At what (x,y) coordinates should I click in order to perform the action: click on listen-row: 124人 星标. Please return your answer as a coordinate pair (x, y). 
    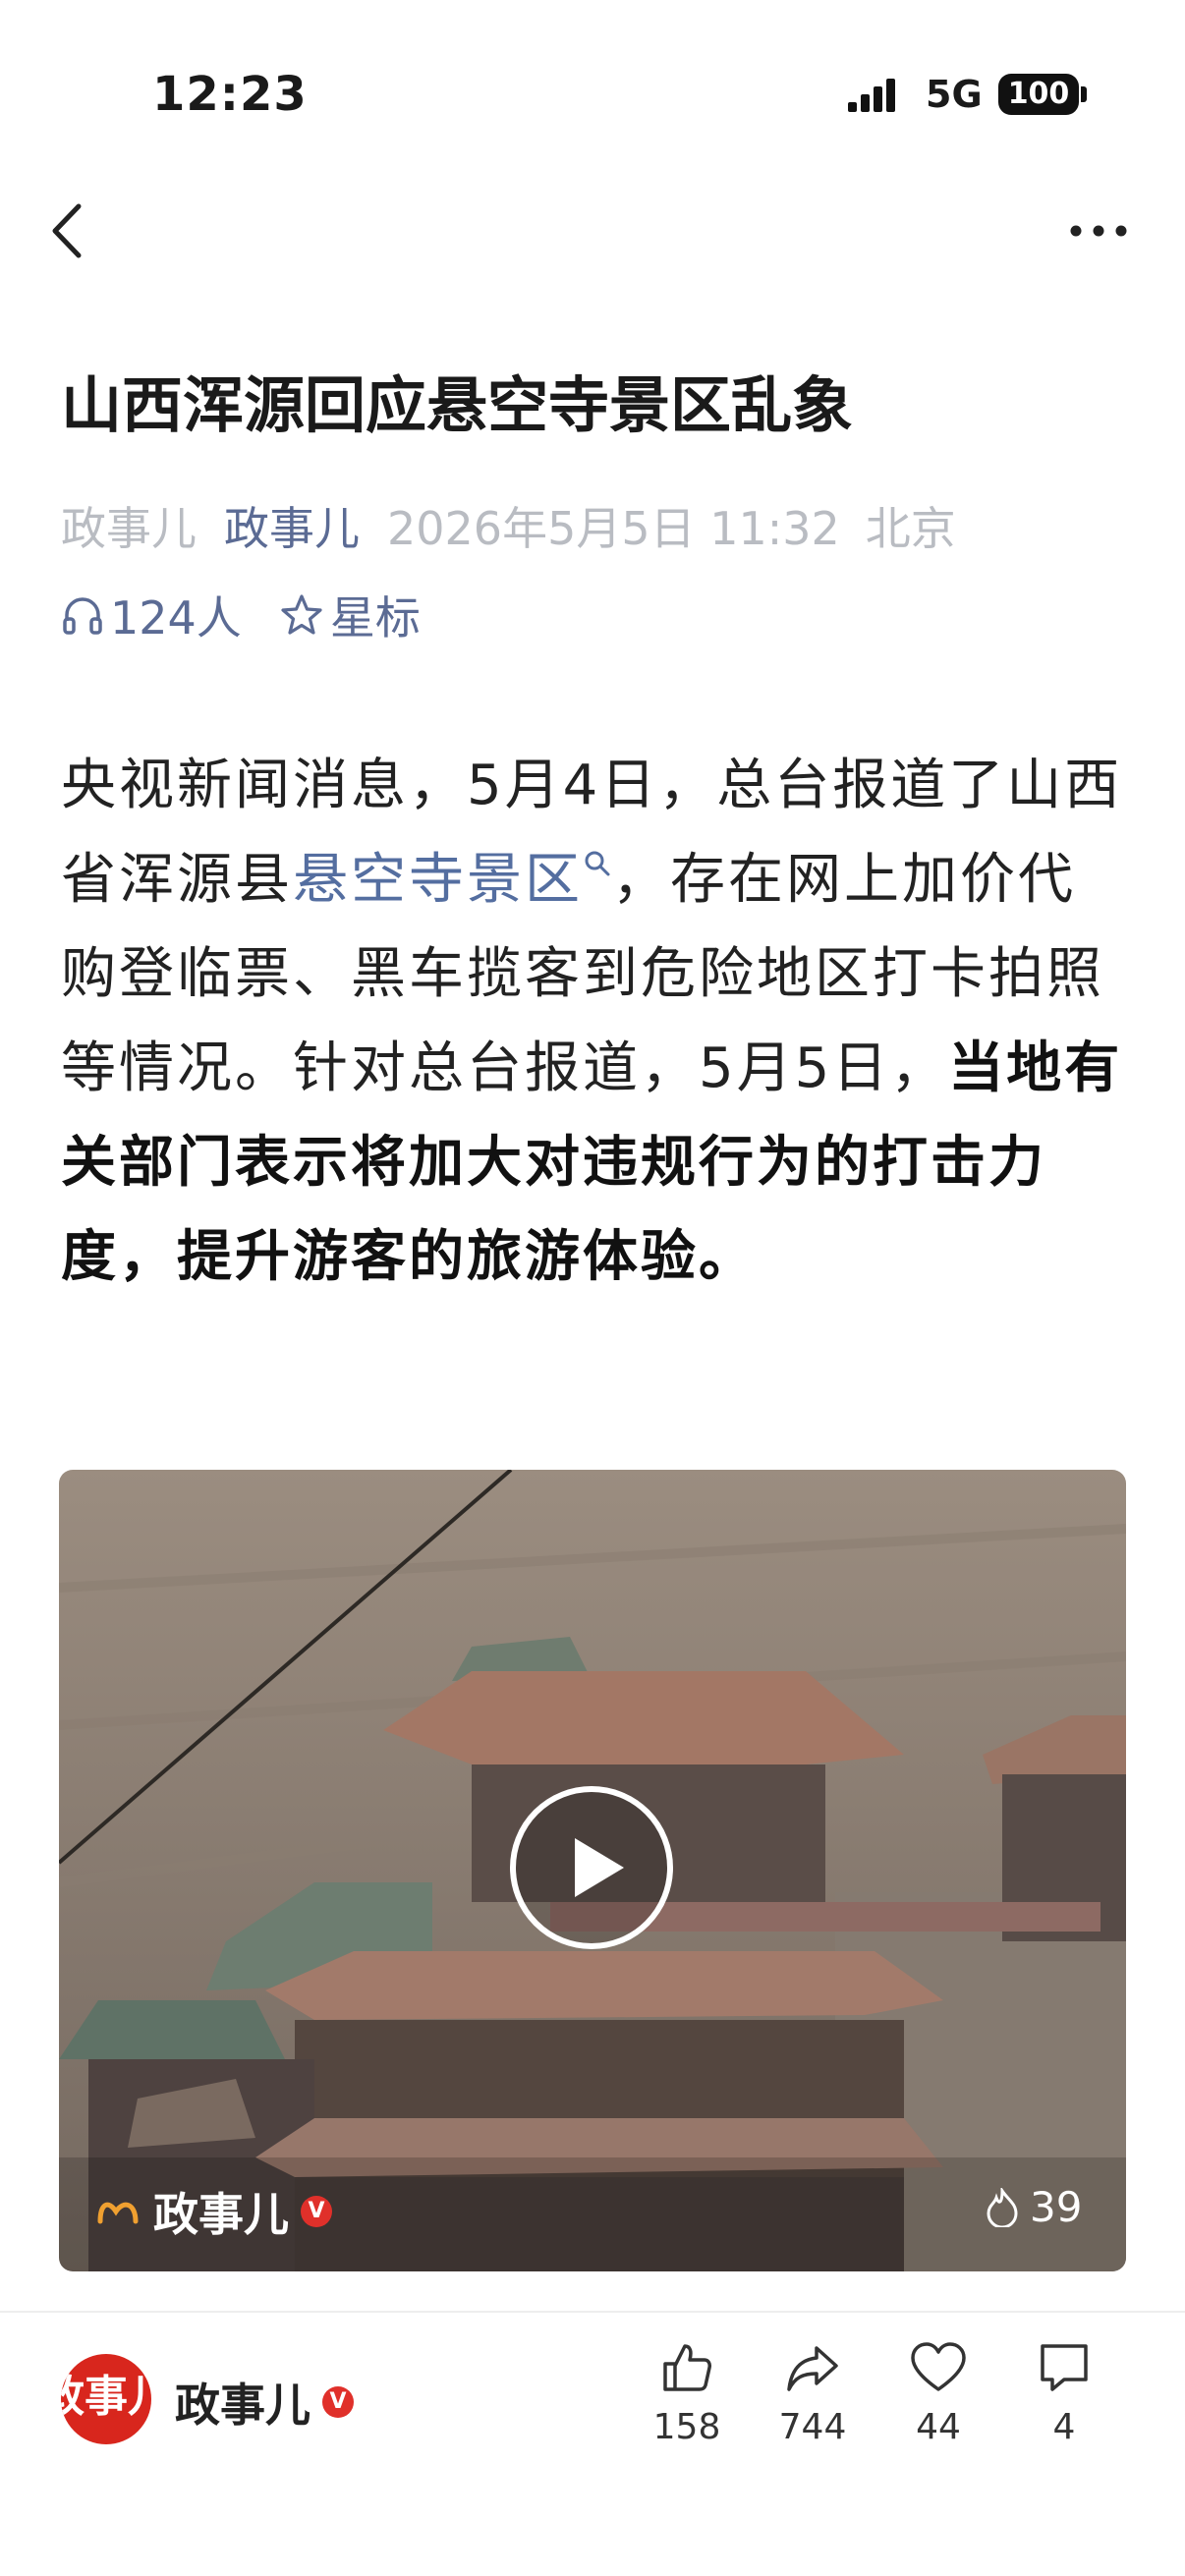
    Looking at the image, I should click on (241, 615).